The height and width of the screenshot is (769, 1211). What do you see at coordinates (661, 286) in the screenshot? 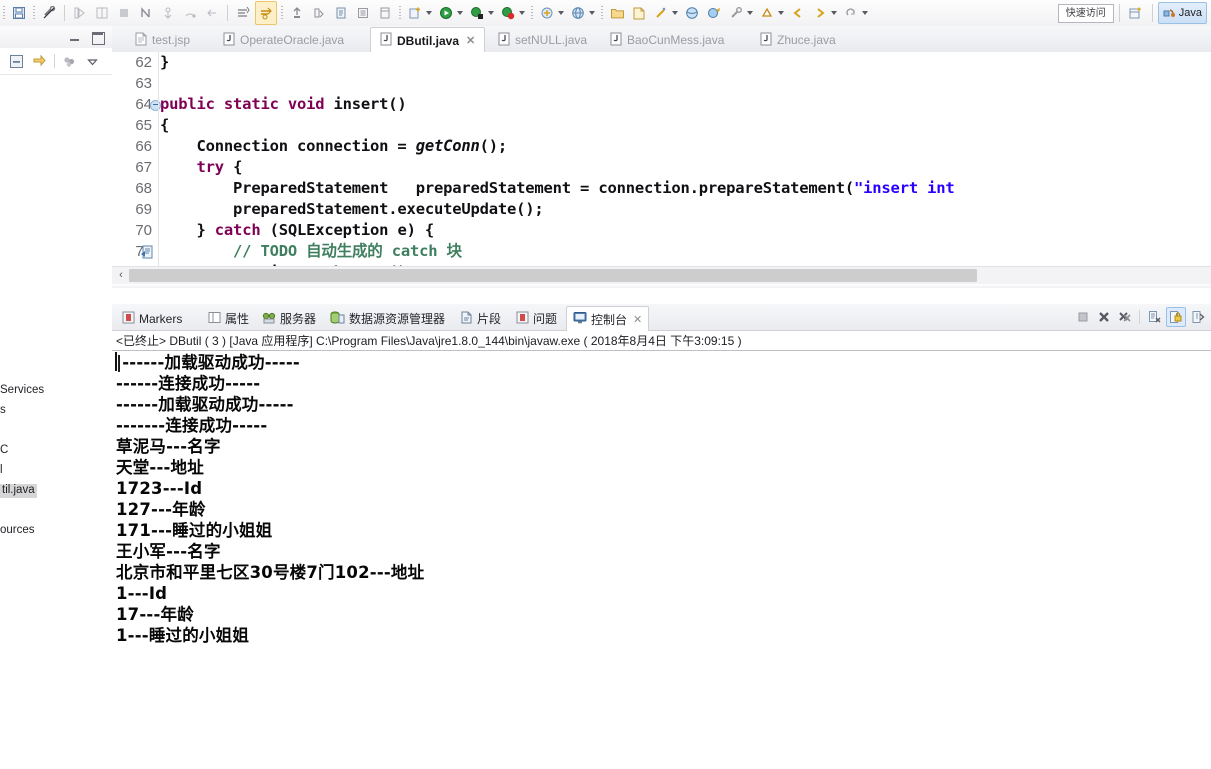
I see `panel-sash` at bounding box center [661, 286].